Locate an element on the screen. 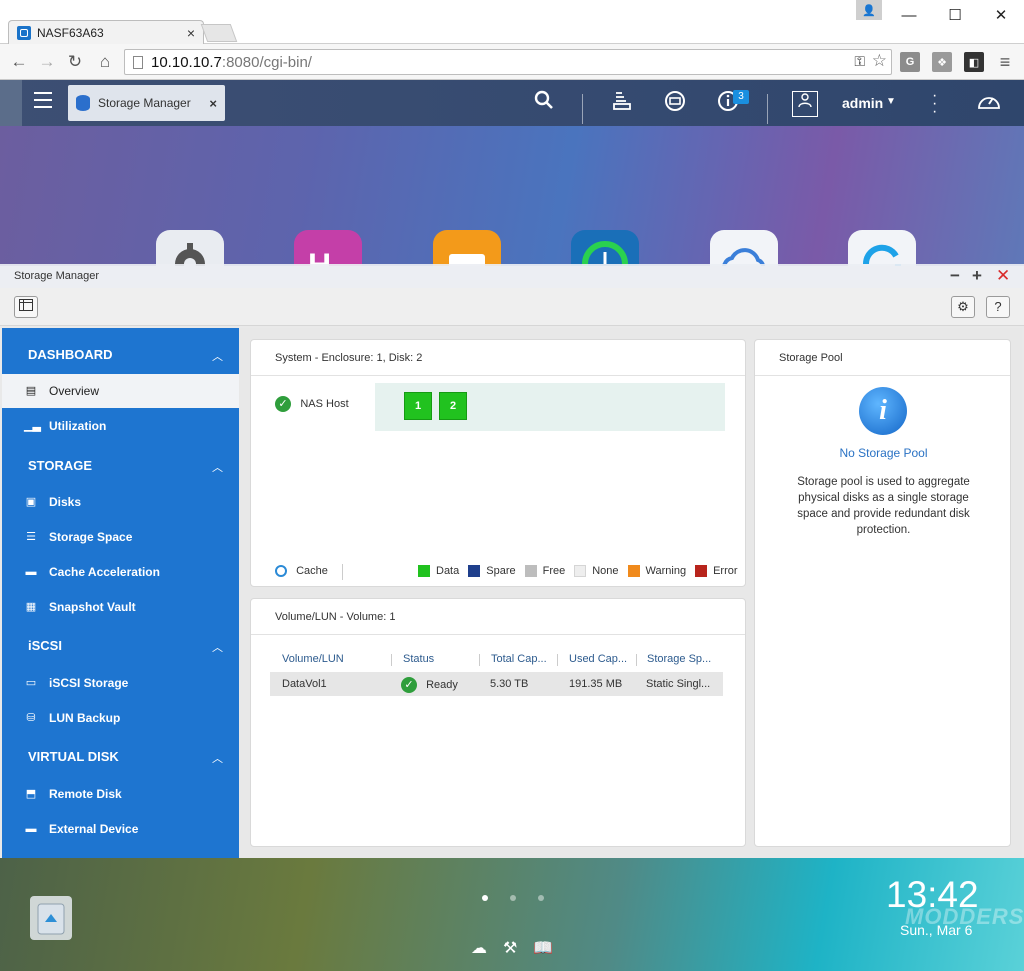 This screenshot has width=1024, height=971. sidebar-item-lun-backup: ⛁ LUN Backup is located at coordinates (120, 718).